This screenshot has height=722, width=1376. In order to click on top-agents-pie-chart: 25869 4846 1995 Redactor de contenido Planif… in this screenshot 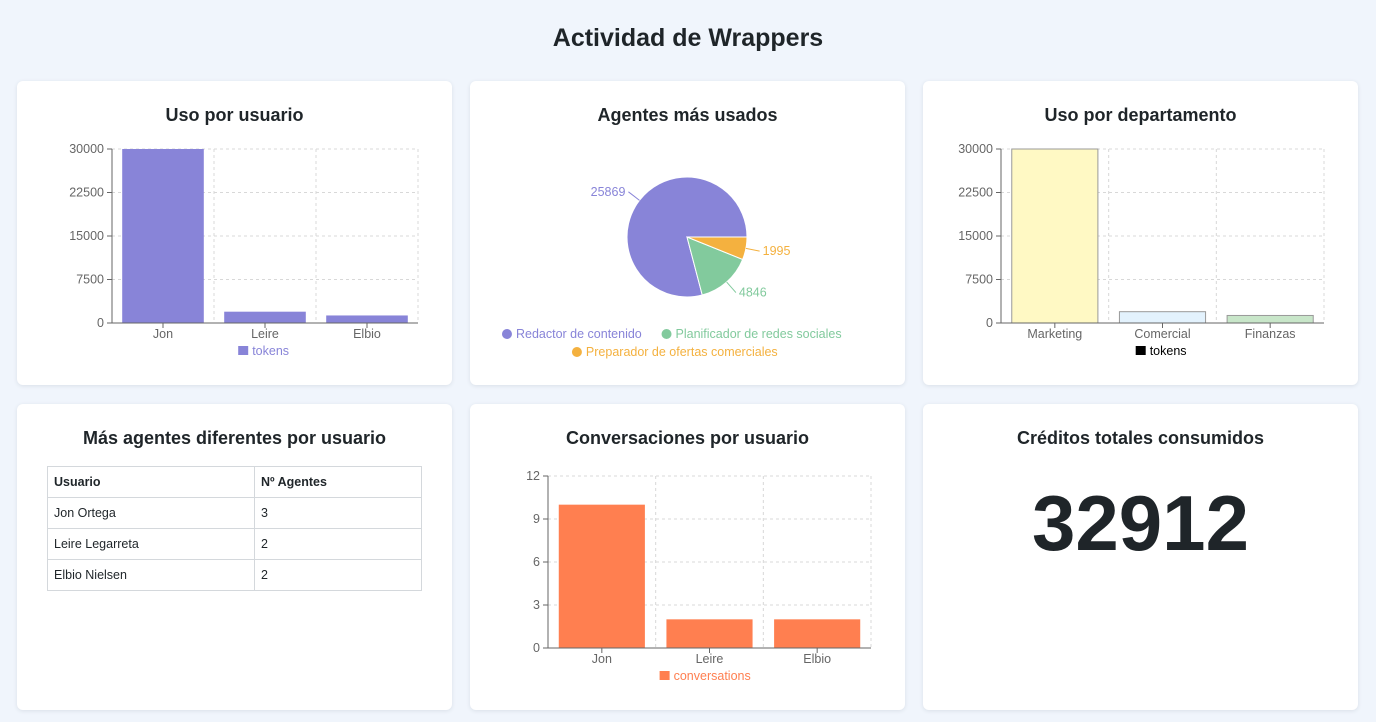, I will do `click(671, 267)`.